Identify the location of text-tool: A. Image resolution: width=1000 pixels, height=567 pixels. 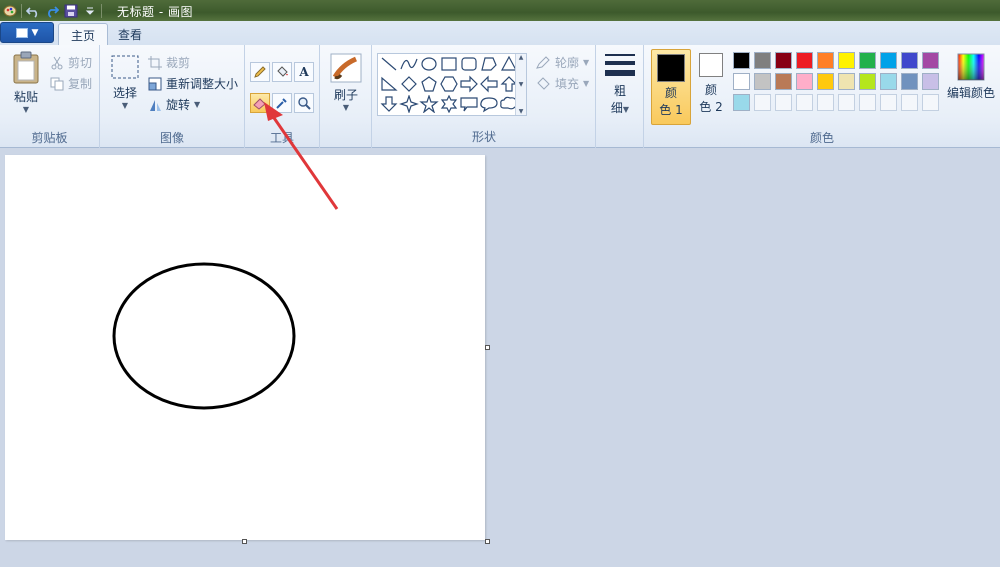
(304, 72).